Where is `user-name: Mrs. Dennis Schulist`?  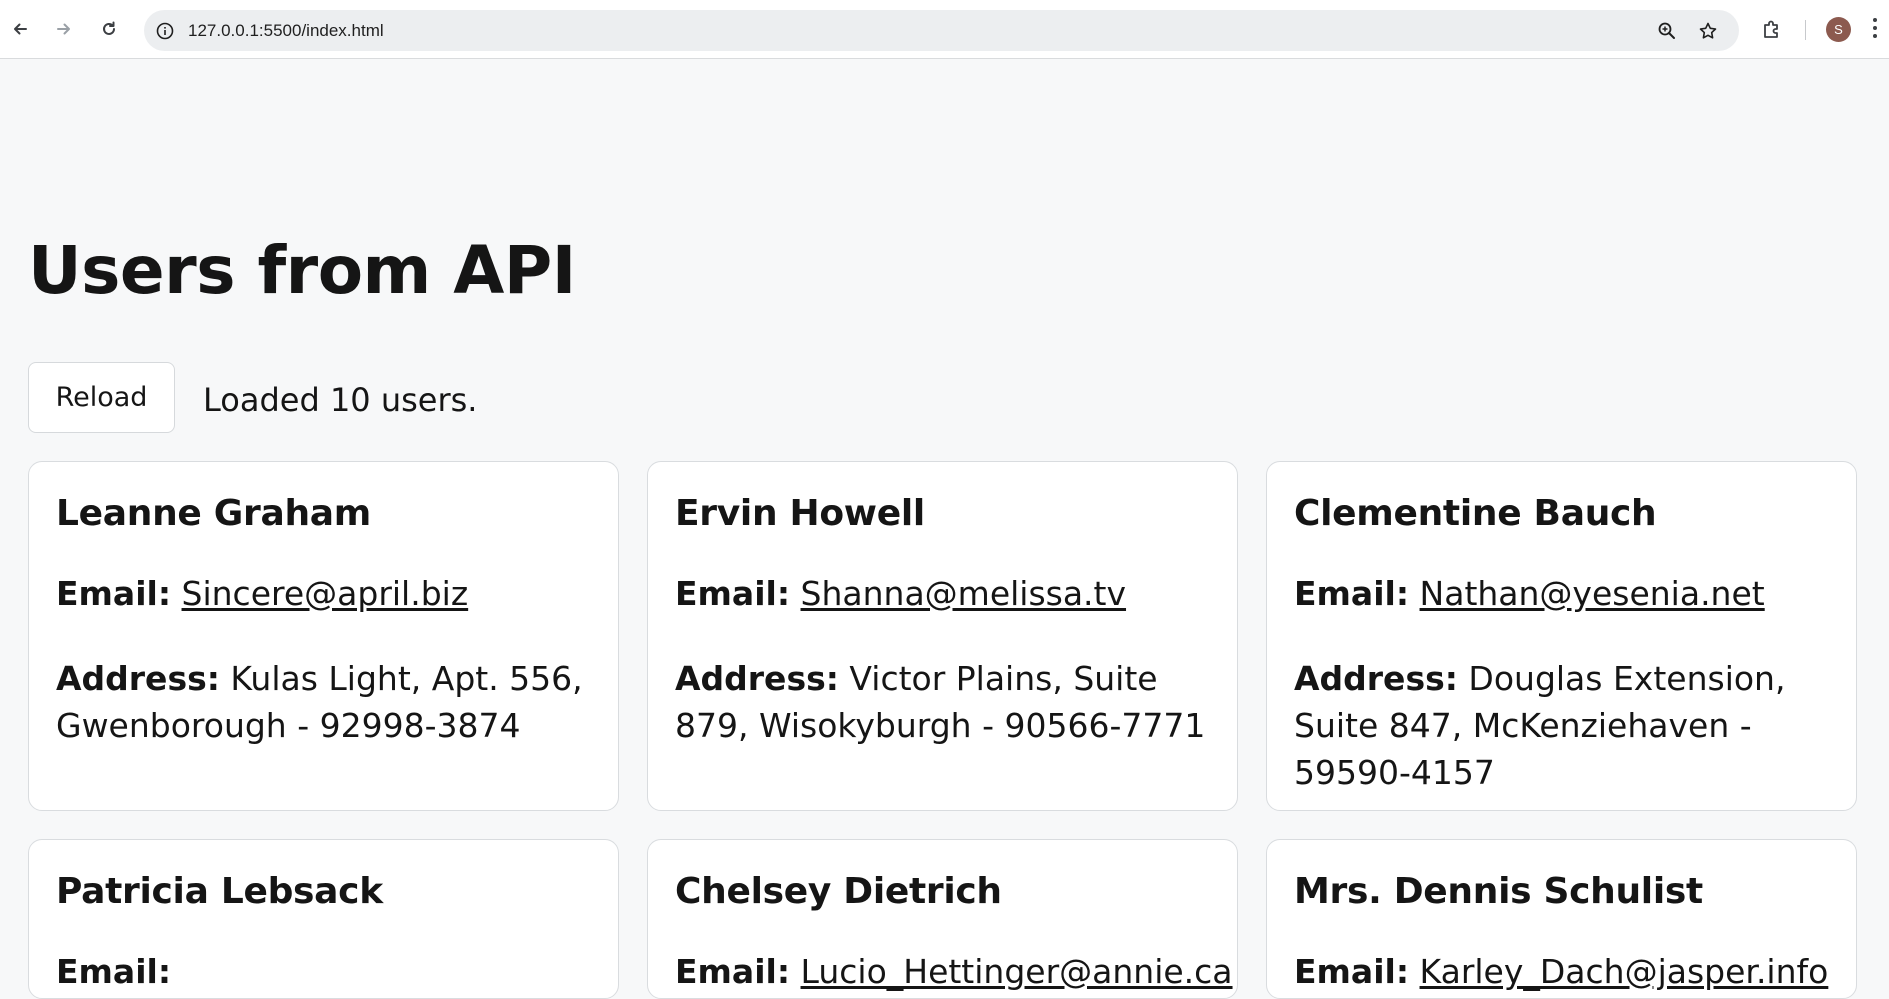 user-name: Mrs. Dennis Schulist is located at coordinates (1498, 891).